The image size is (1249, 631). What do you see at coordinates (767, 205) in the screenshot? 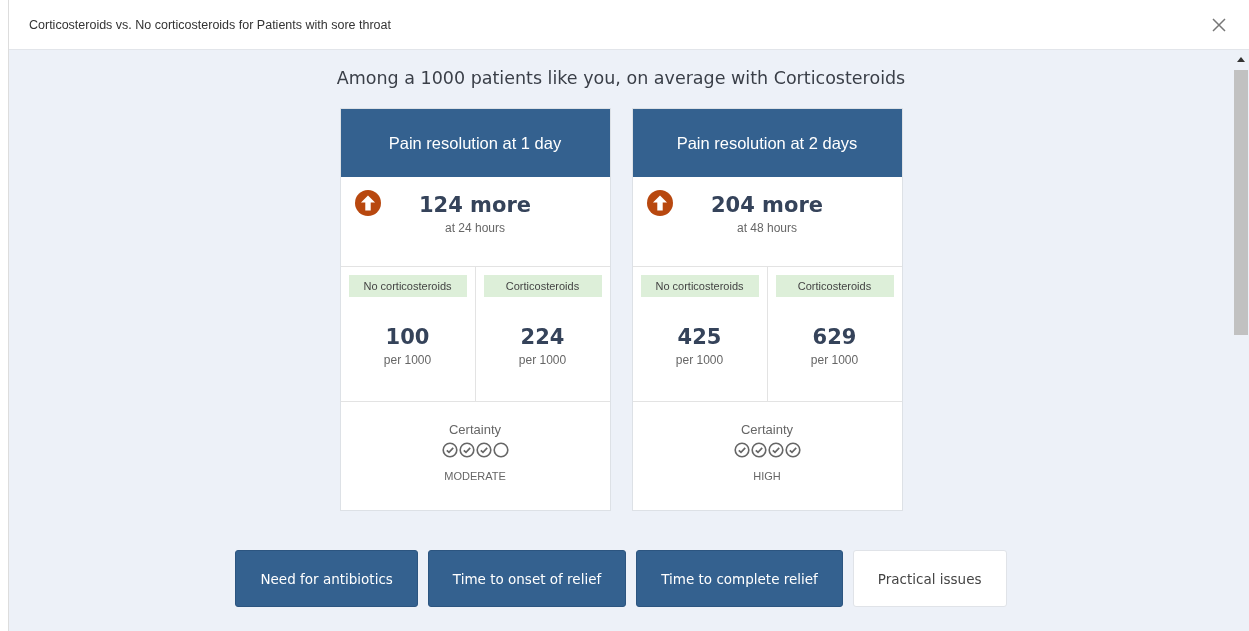
I see `effect-value: 204 more` at bounding box center [767, 205].